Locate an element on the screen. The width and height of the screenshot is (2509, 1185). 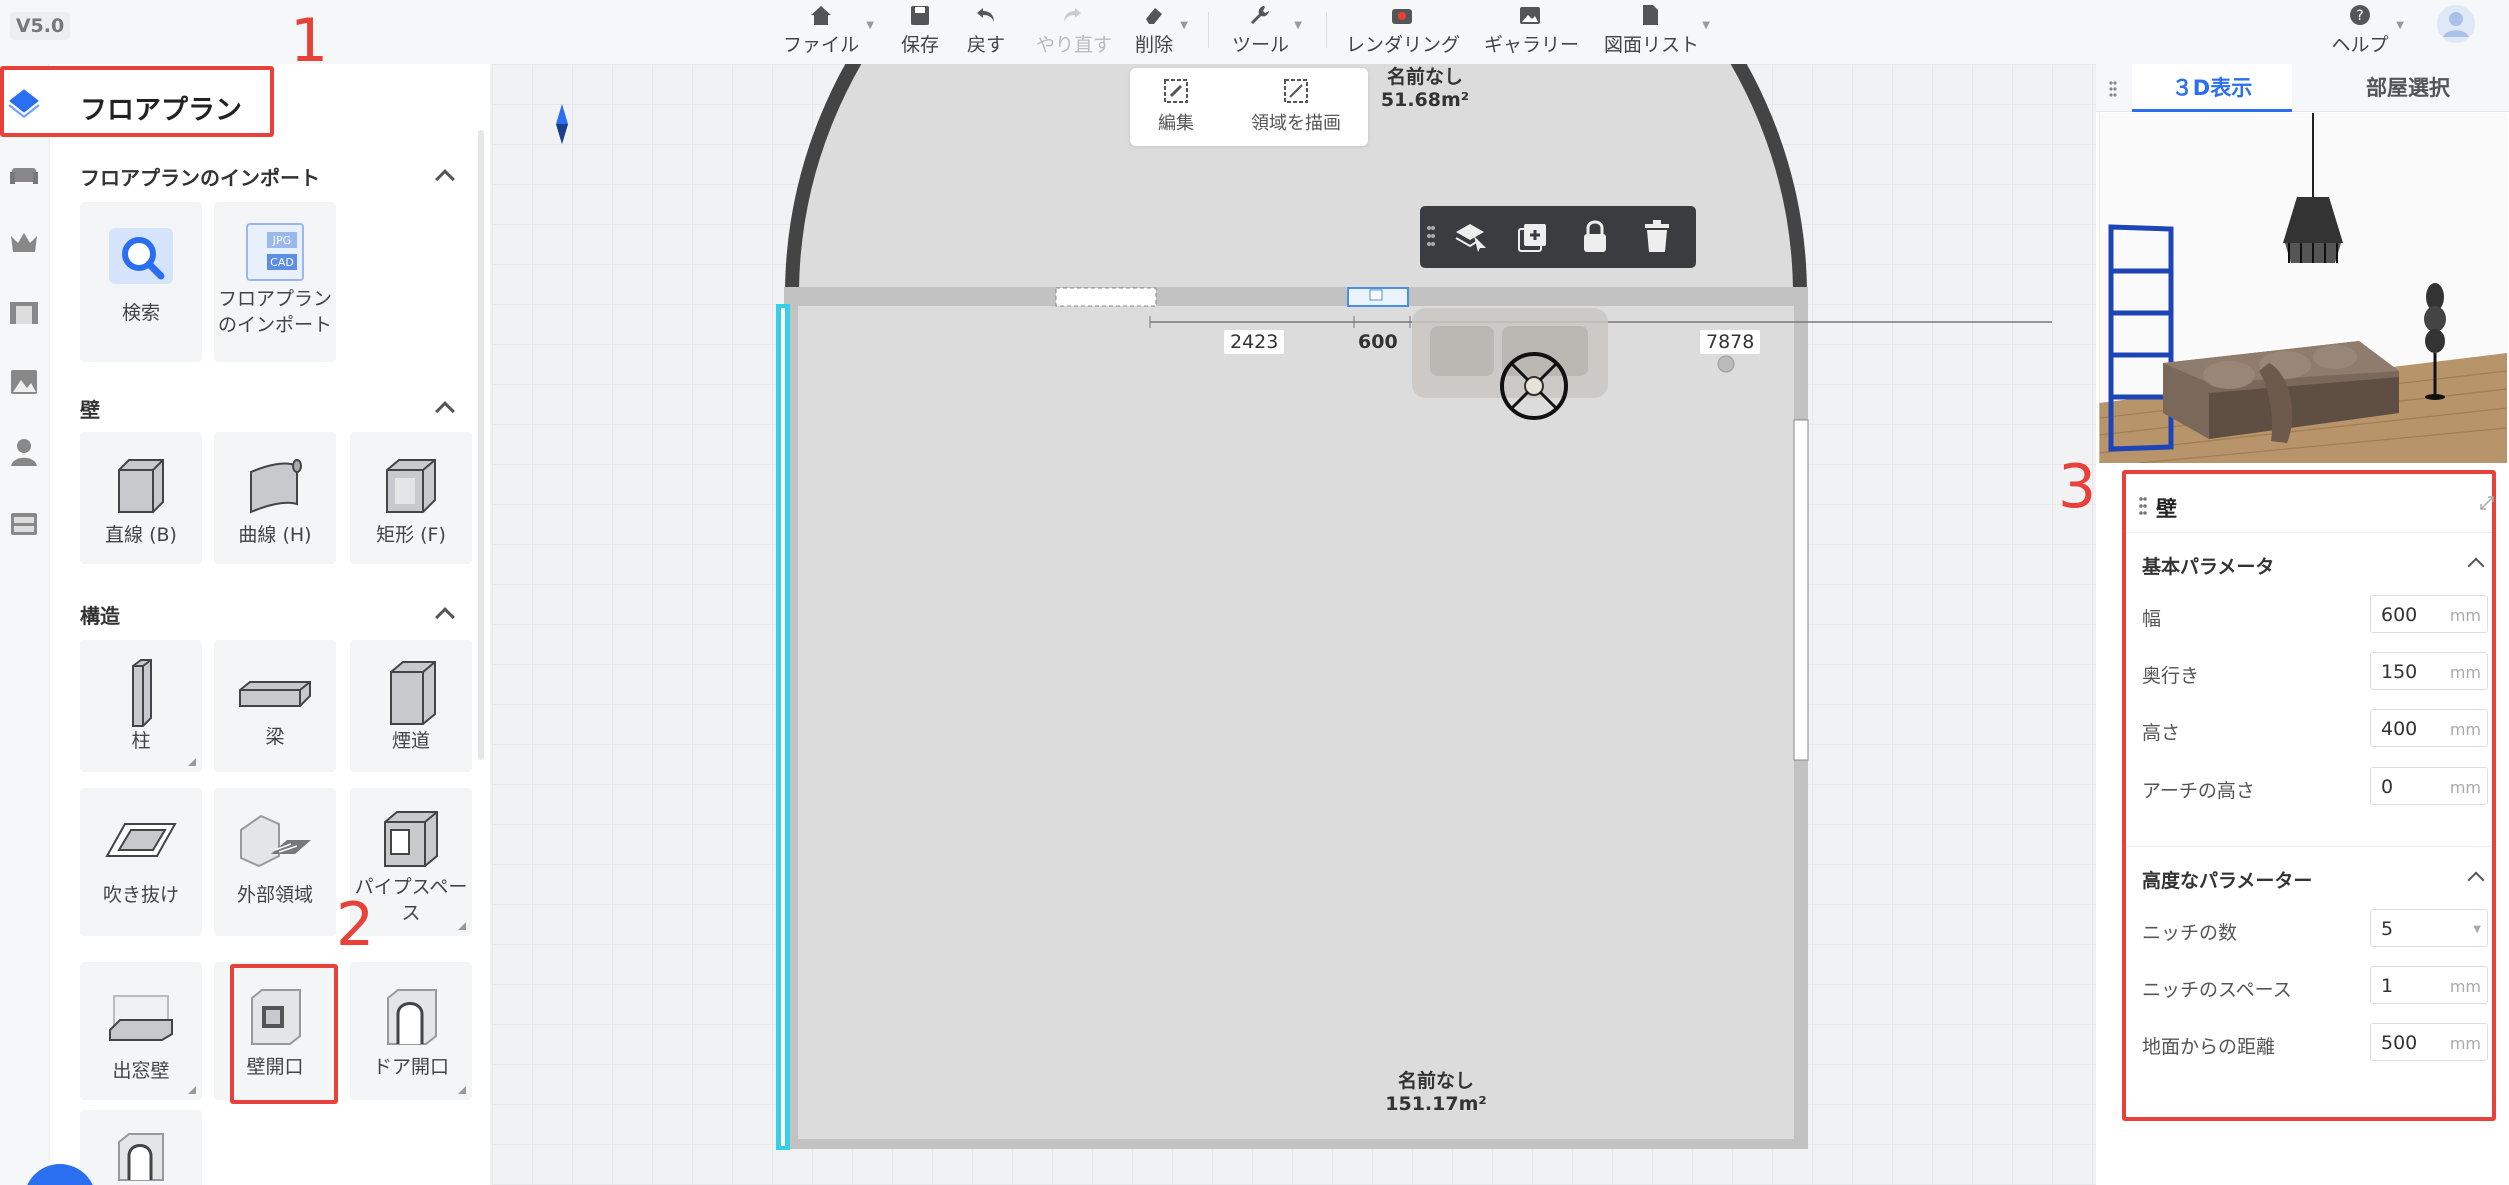
right-wall-window is located at coordinates (1801, 590).